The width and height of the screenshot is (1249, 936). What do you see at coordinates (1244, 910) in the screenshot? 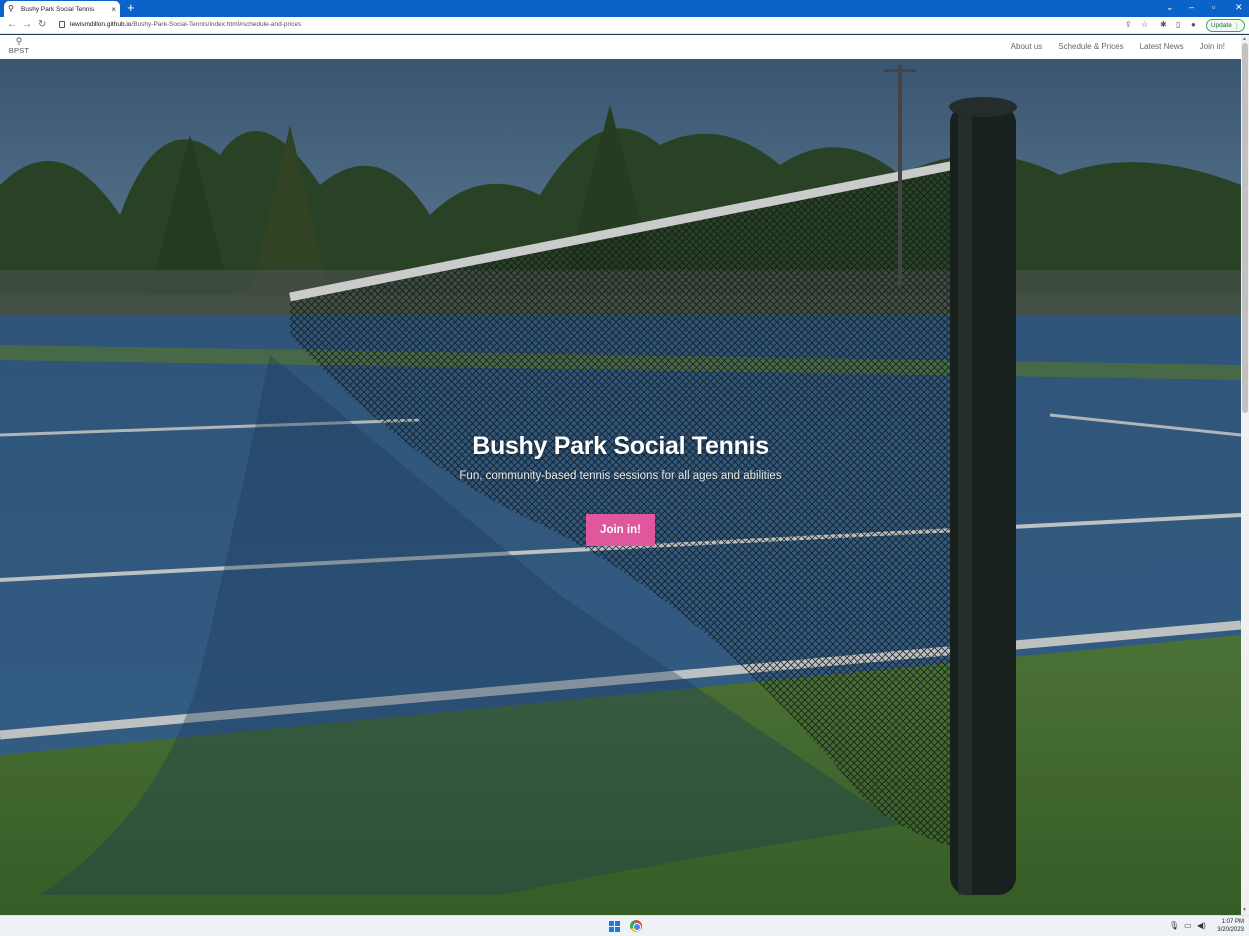
I see `scroll-down-icon: ▼` at bounding box center [1244, 910].